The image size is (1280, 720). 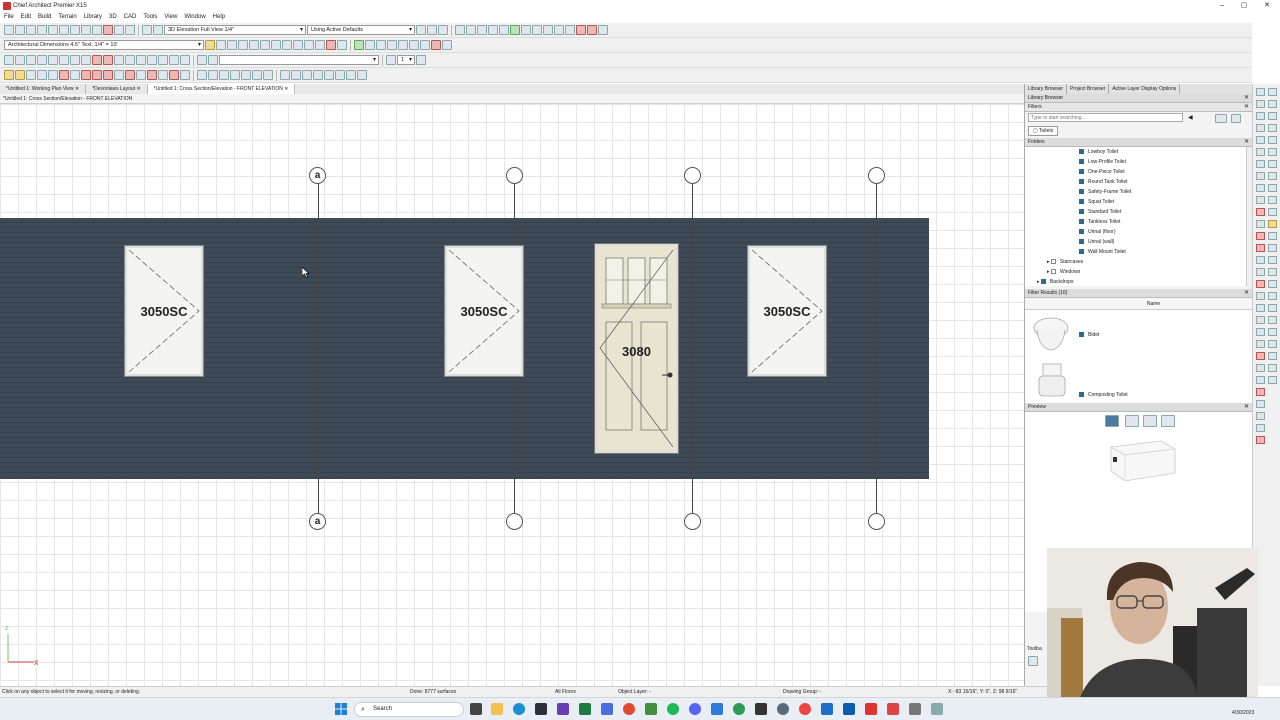 What do you see at coordinates (787, 311) in the screenshot?
I see `window-3050sc: 3050SC` at bounding box center [787, 311].